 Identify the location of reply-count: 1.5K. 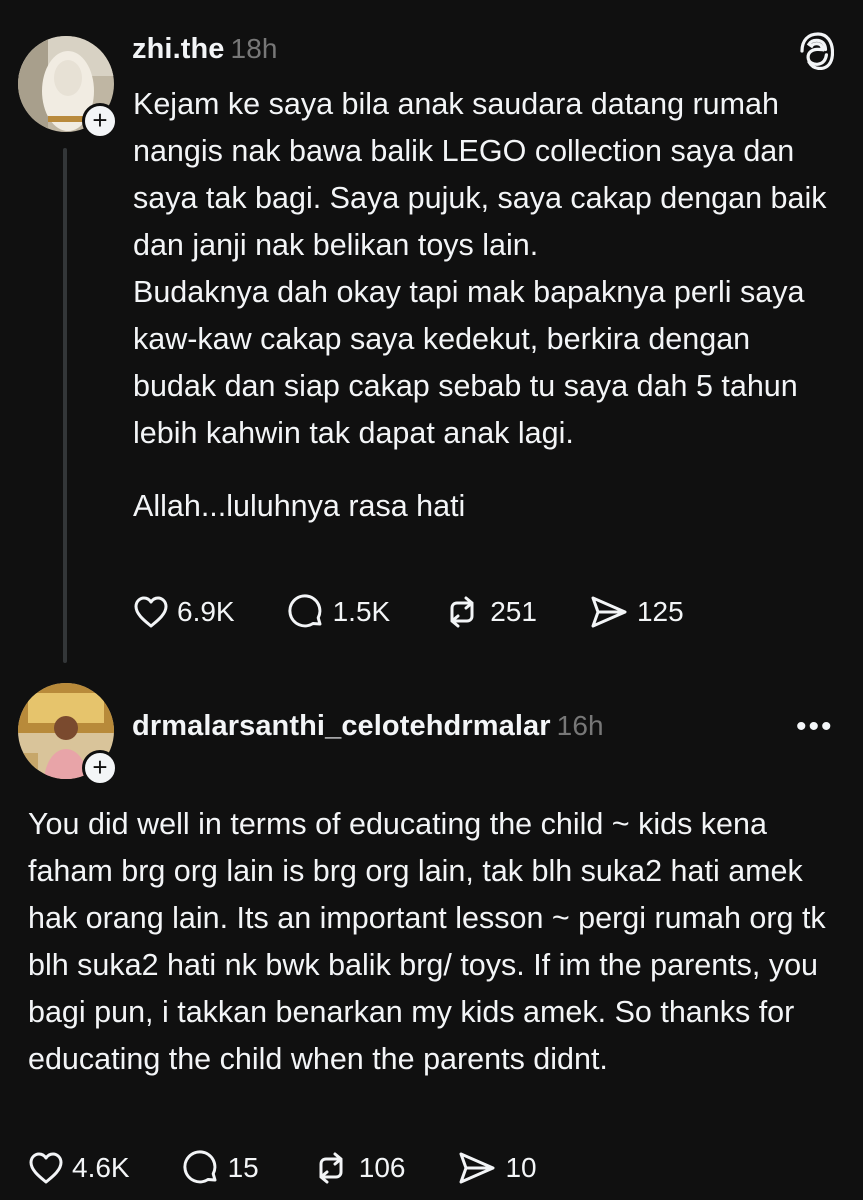
(361, 611).